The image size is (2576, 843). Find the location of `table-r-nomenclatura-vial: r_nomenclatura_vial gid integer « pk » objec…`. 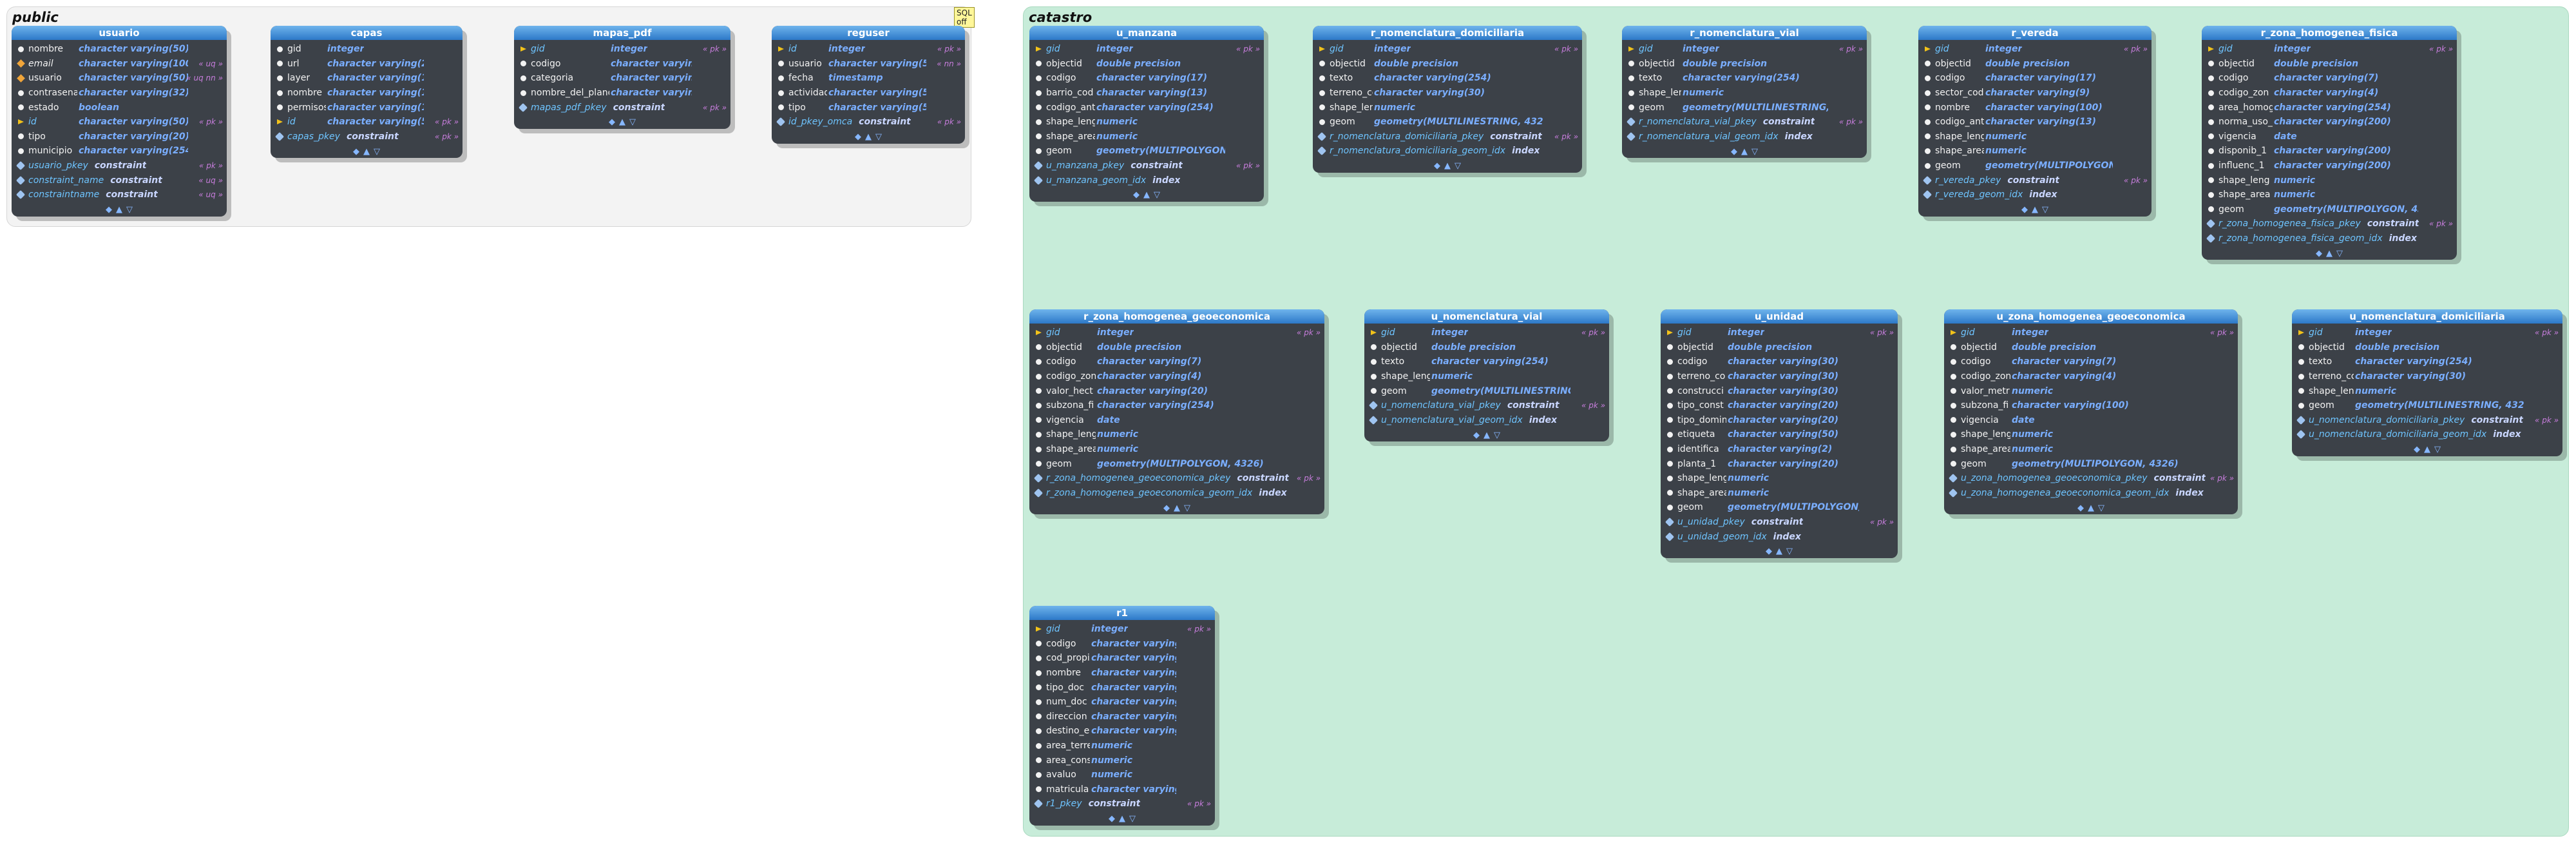

table-r-nomenclatura-vial: r_nomenclatura_vial gid integer « pk » objec… is located at coordinates (1744, 92).